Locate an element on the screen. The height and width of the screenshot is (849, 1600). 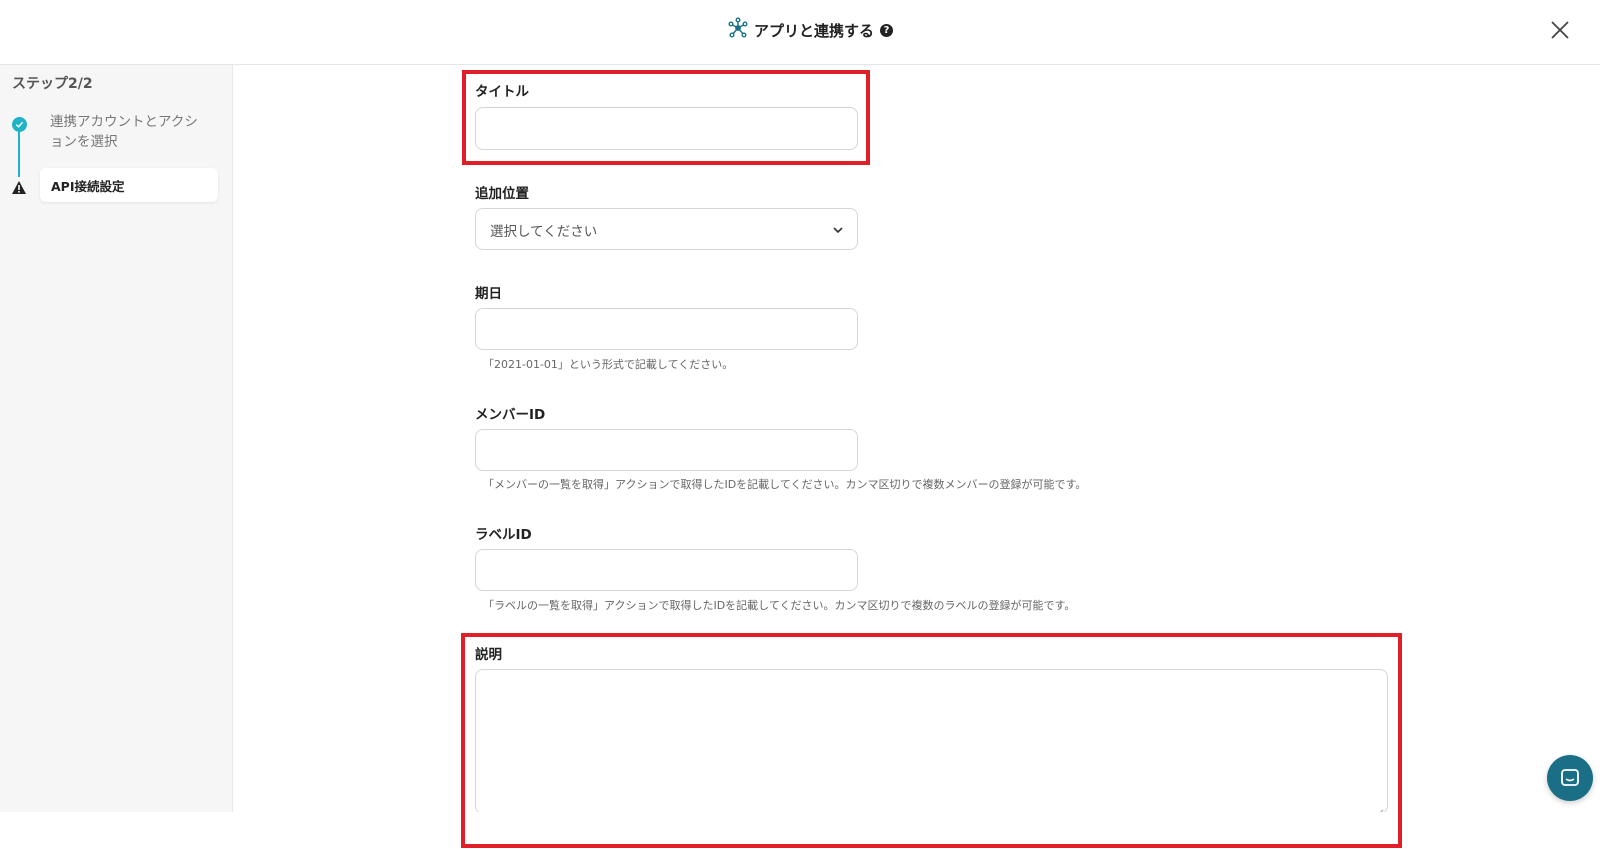
modal-header: アプリと連携する ? is located at coordinates (800, 32).